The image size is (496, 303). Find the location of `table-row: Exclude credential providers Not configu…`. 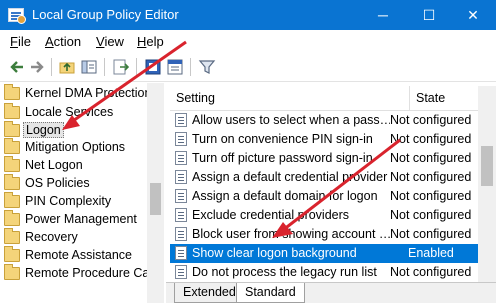

table-row: Exclude credential providers Not configu… is located at coordinates (324, 215).